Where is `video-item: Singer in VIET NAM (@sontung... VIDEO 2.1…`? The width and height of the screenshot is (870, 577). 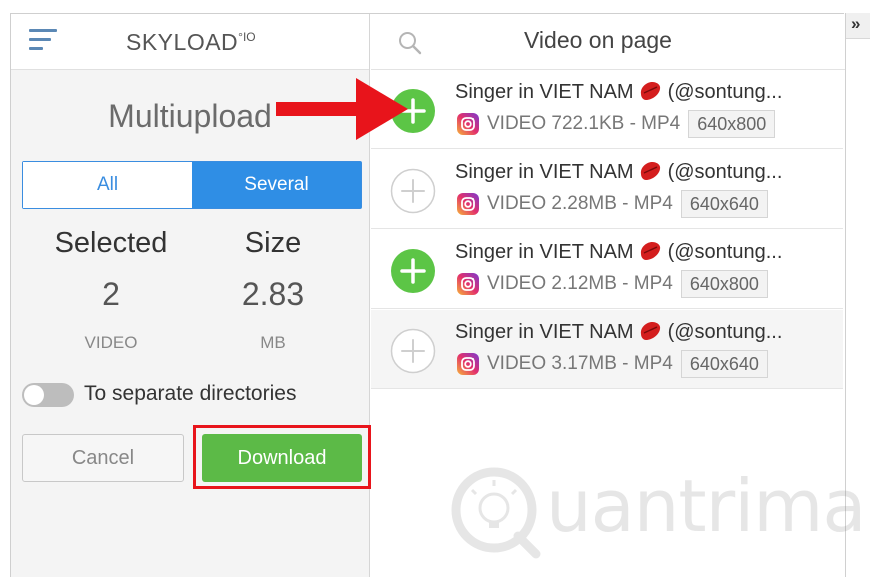
video-item: Singer in VIET NAM (@sontung... VIDEO 2.1… is located at coordinates (607, 269).